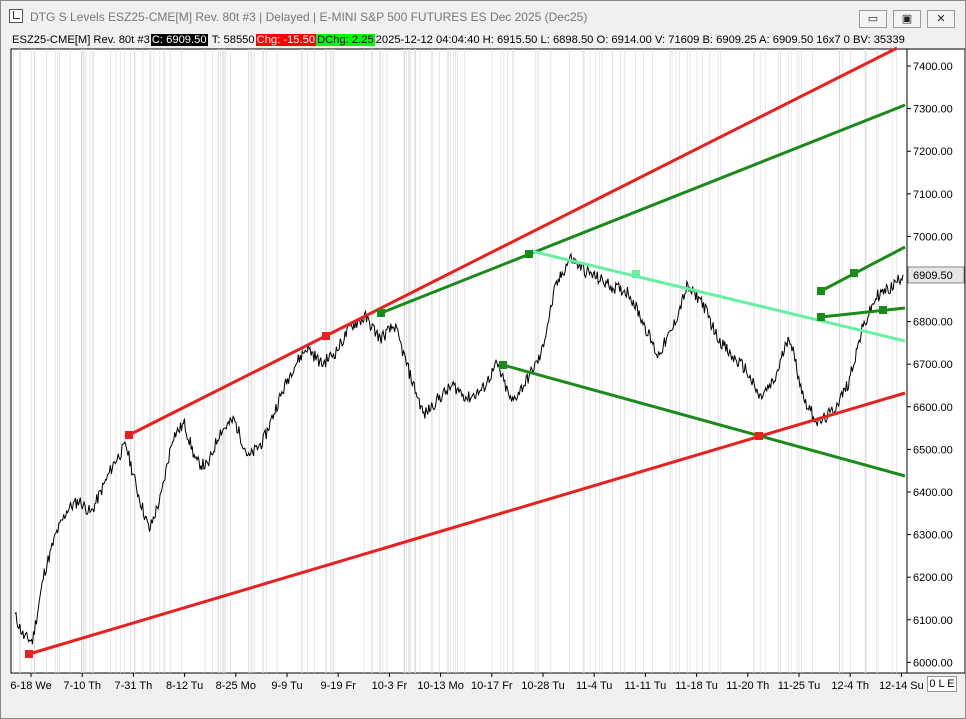 The image size is (966, 719). I want to click on x-tick-label: 9-9 Tu, so click(286, 686).